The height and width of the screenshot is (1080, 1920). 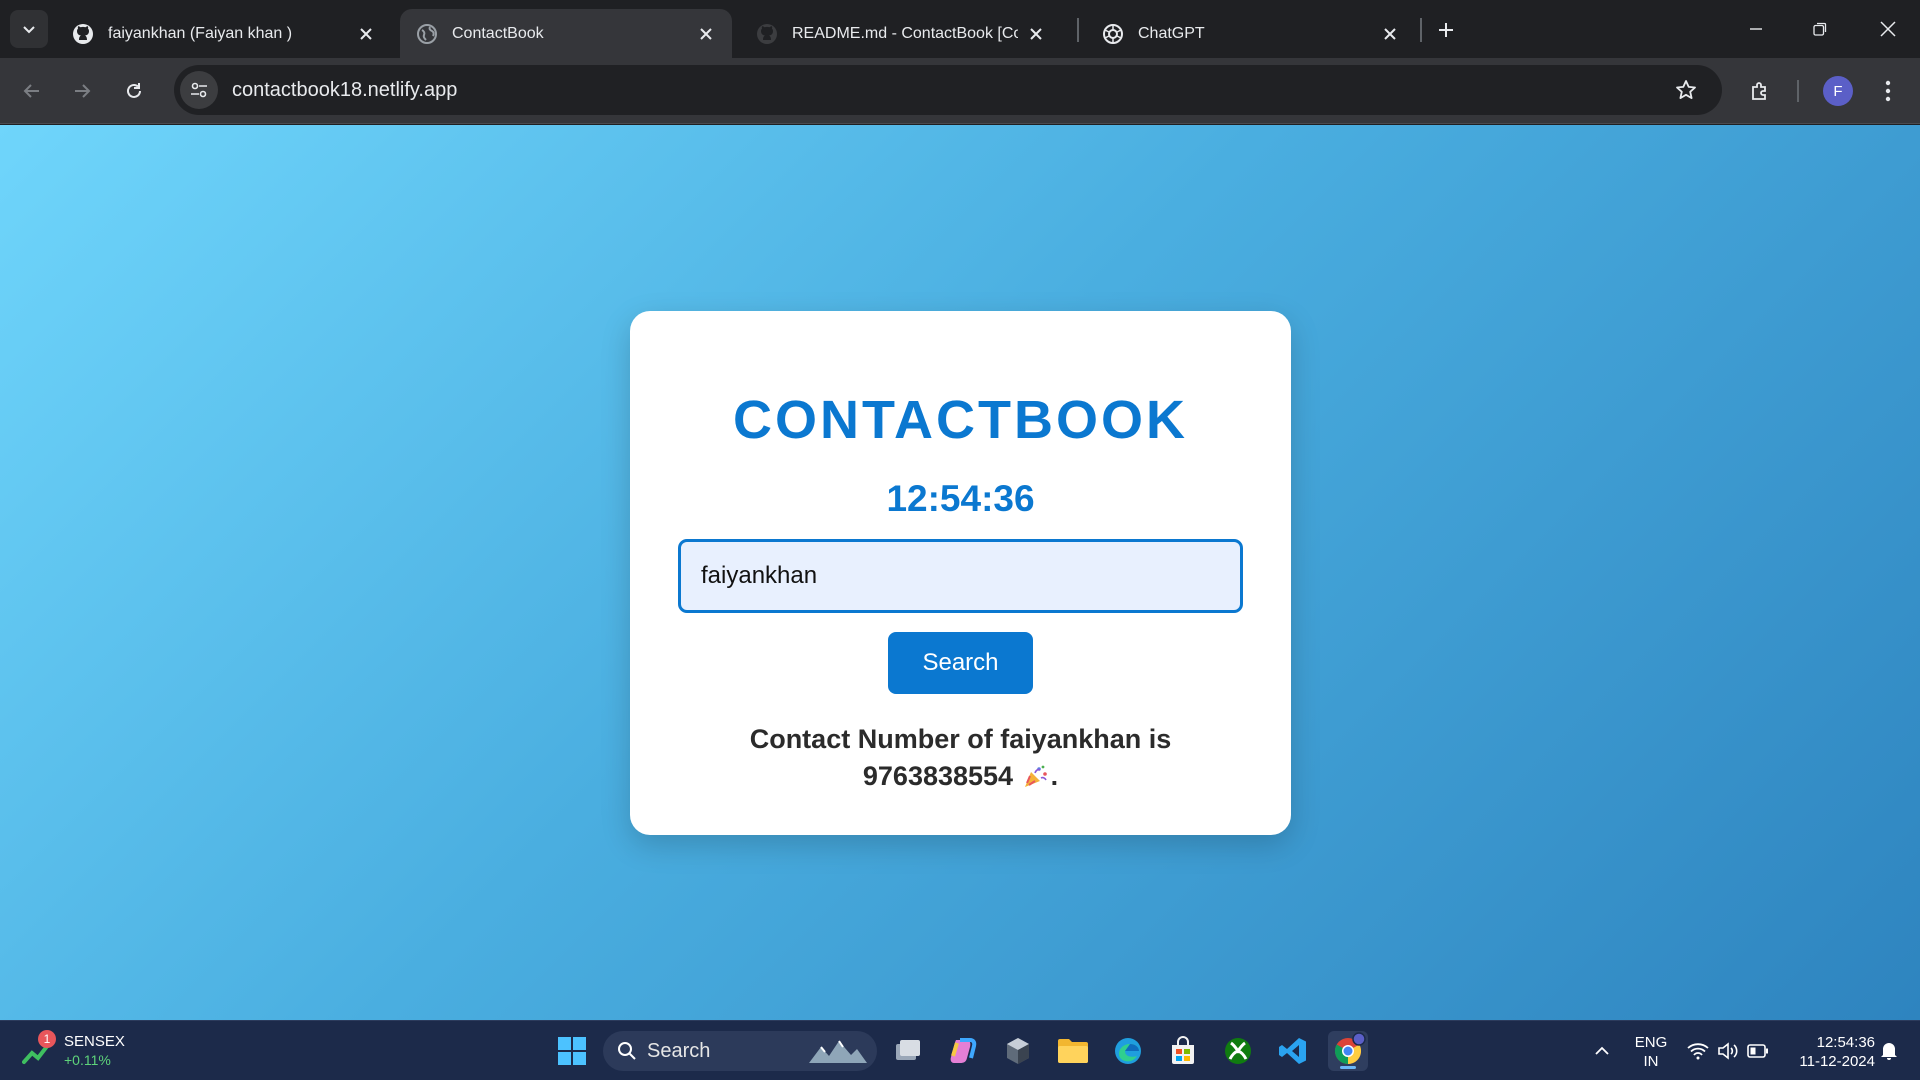 I want to click on task-view-icon, so click(x=908, y=1050).